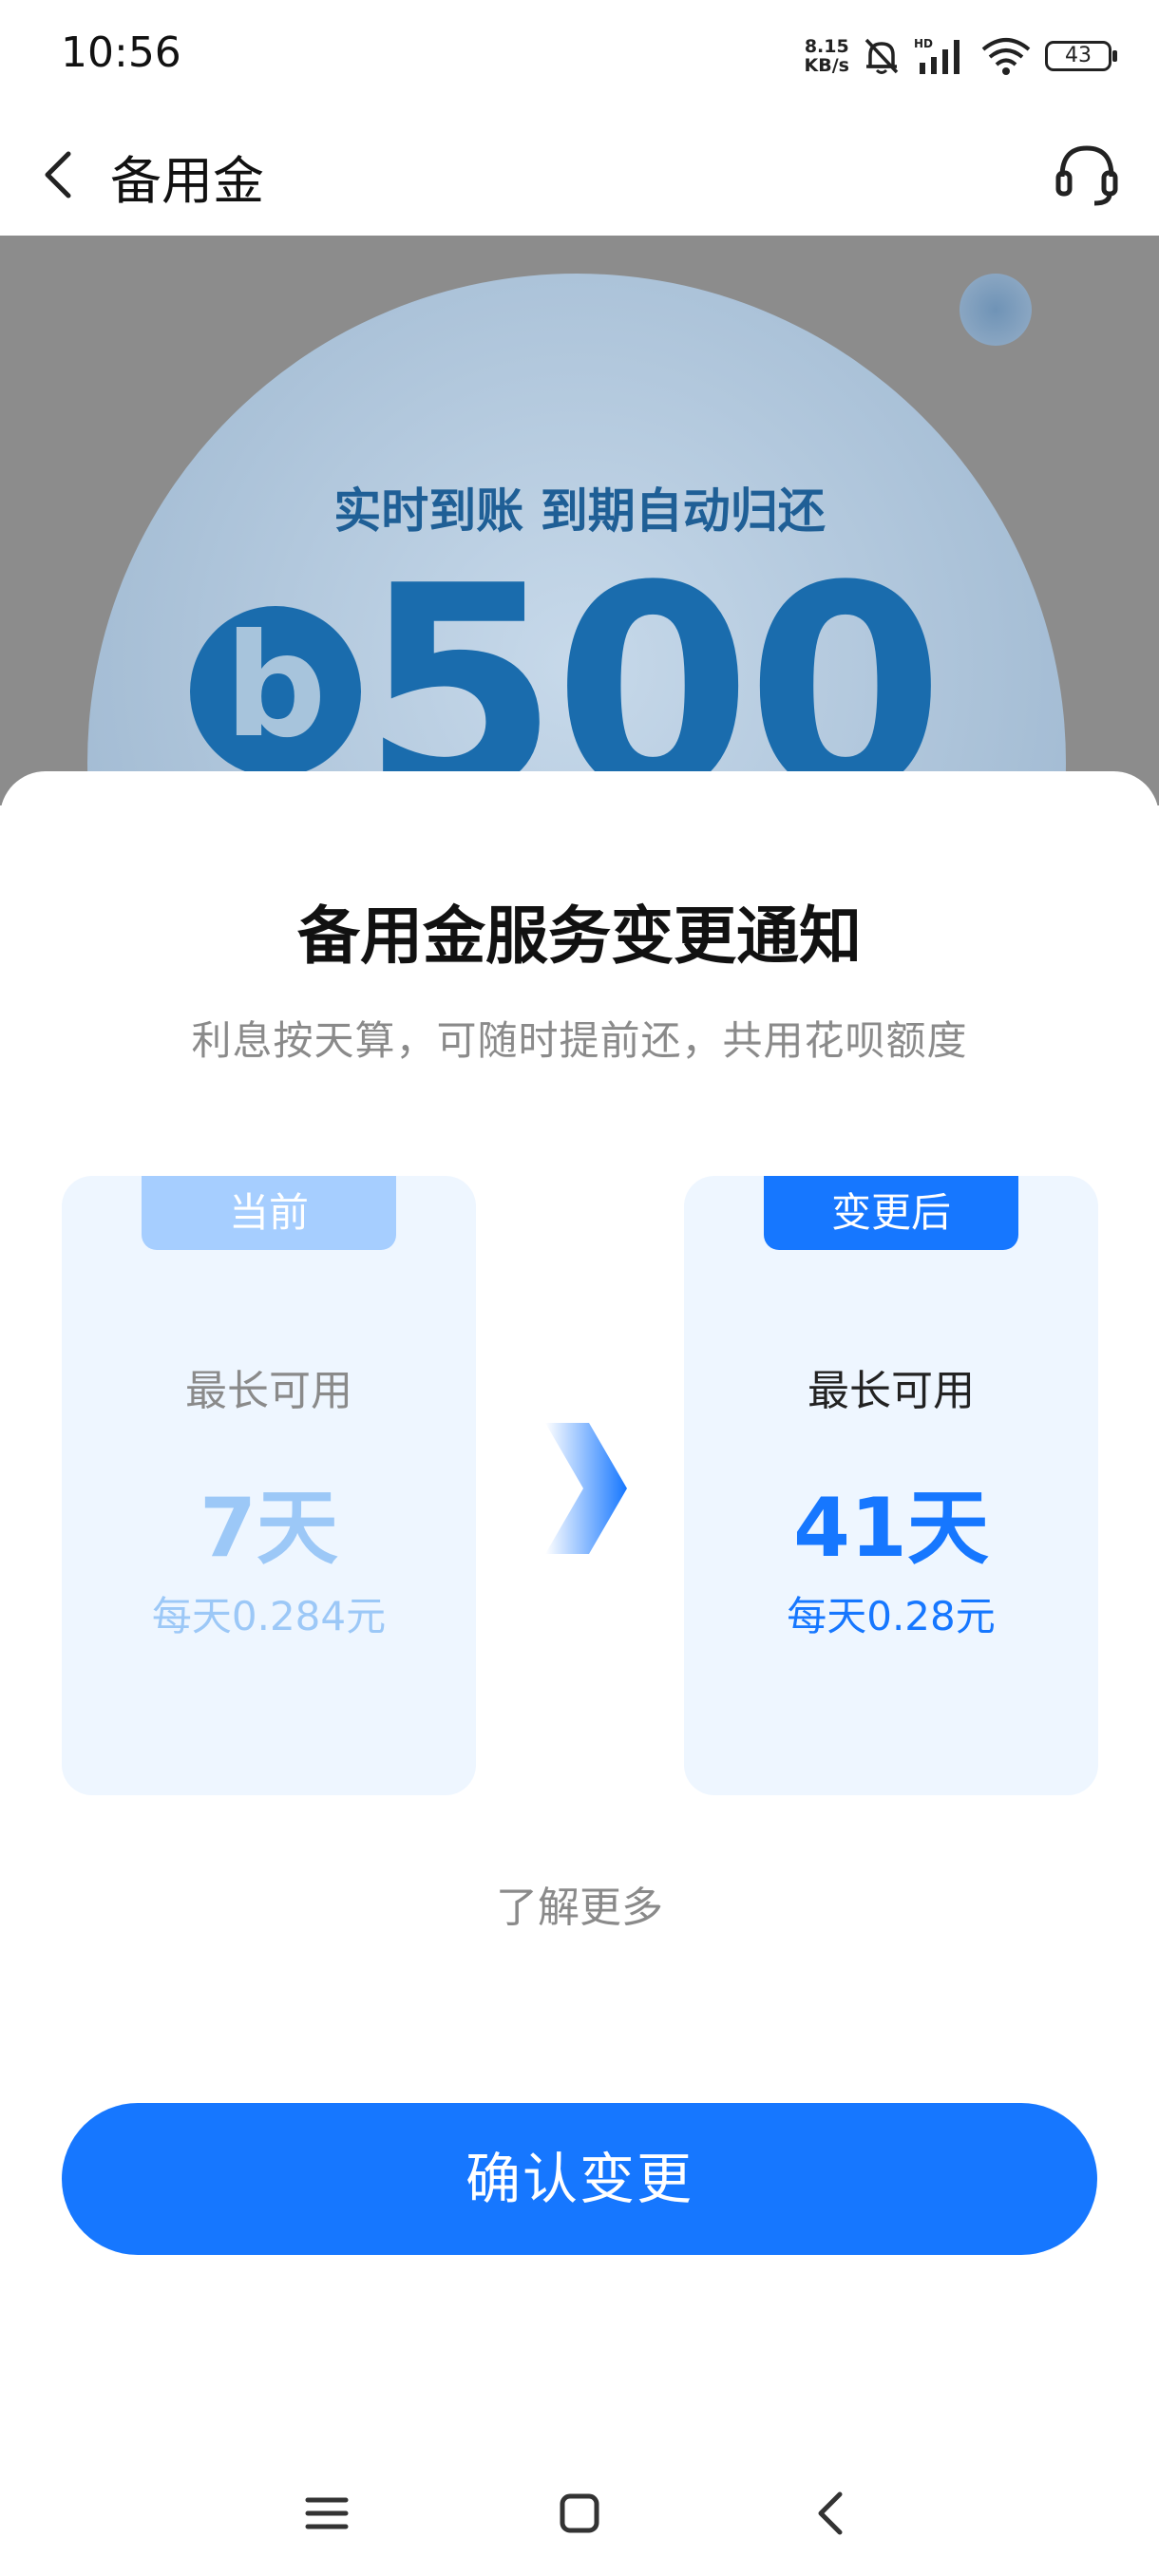 The width and height of the screenshot is (1159, 2576). What do you see at coordinates (579, 1040) in the screenshot?
I see `sheet-subtitle: 利息按天算，可随时提前还，共用花呗额度` at bounding box center [579, 1040].